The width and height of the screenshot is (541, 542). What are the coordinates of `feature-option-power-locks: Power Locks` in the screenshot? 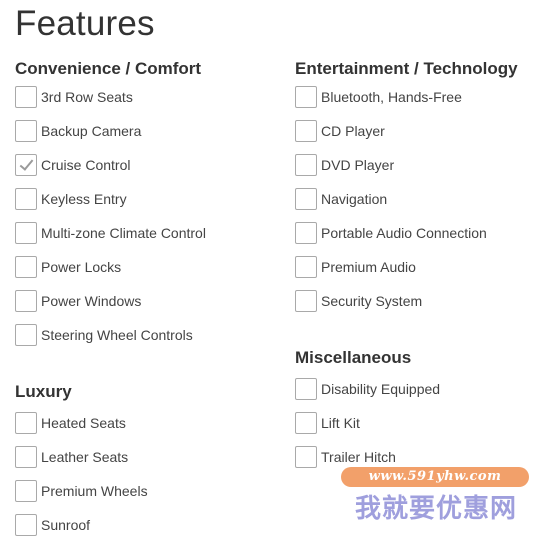 It's located at (110, 267).